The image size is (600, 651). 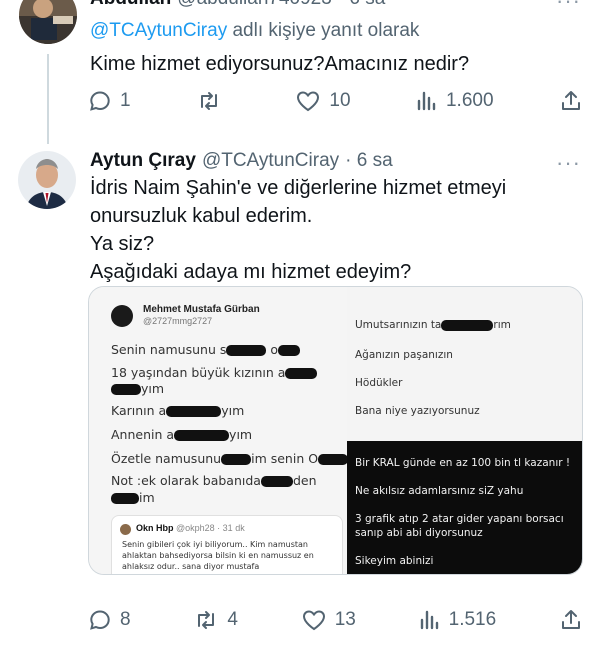 I want to click on views-button: 1.516, so click(x=458, y=620).